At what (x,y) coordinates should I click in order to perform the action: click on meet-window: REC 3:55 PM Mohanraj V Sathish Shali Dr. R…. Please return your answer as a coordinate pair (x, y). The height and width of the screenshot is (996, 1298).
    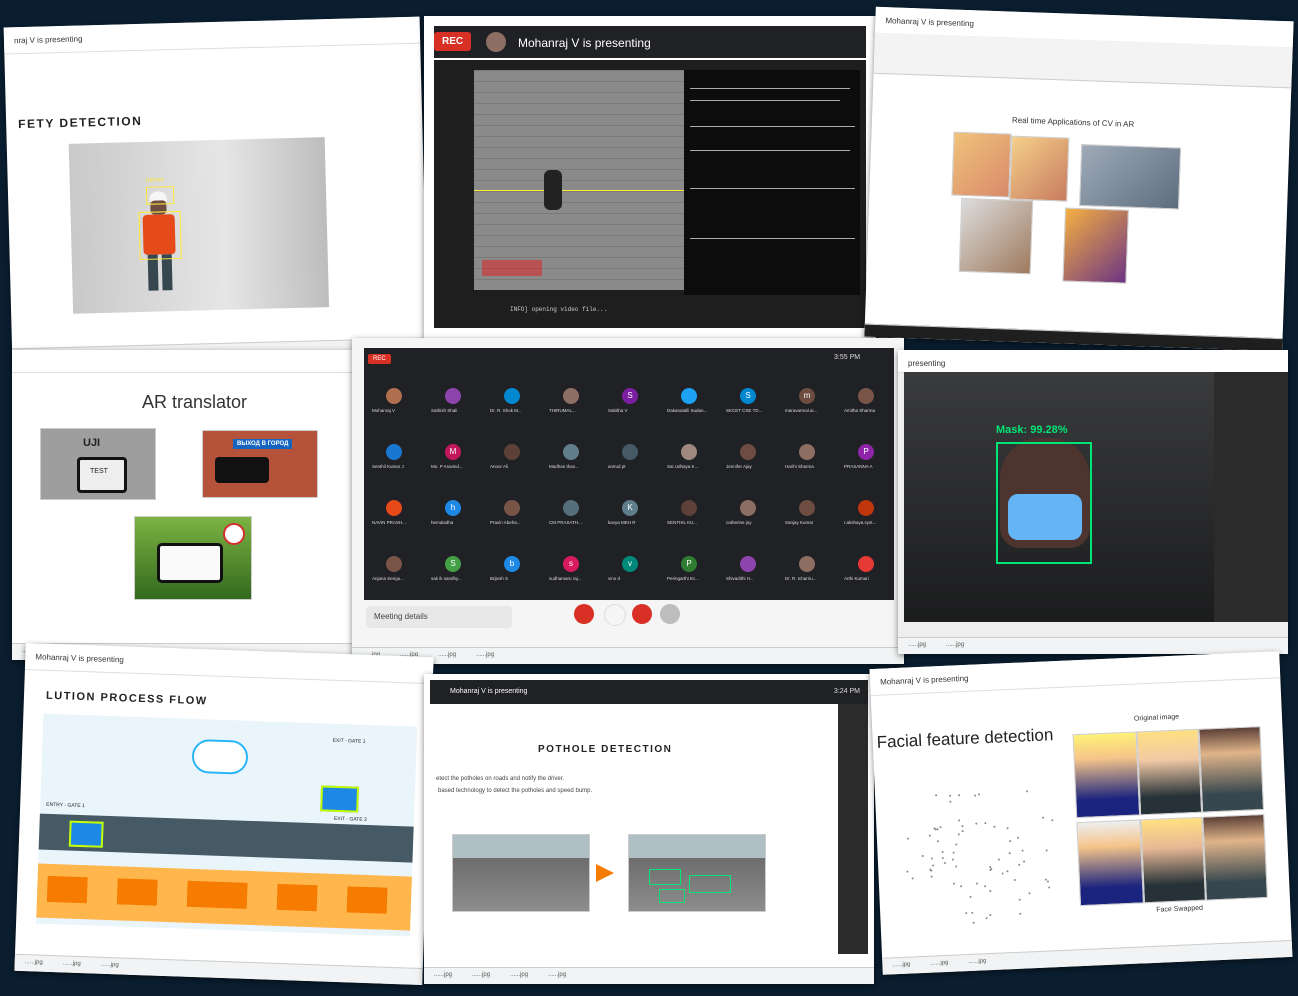
    Looking at the image, I should click on (629, 474).